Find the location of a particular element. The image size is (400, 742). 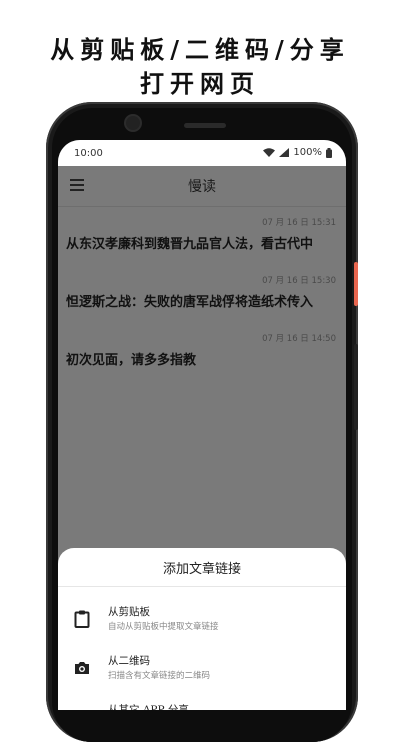

article-title: 初次见面，请多多指教 is located at coordinates (131, 360).